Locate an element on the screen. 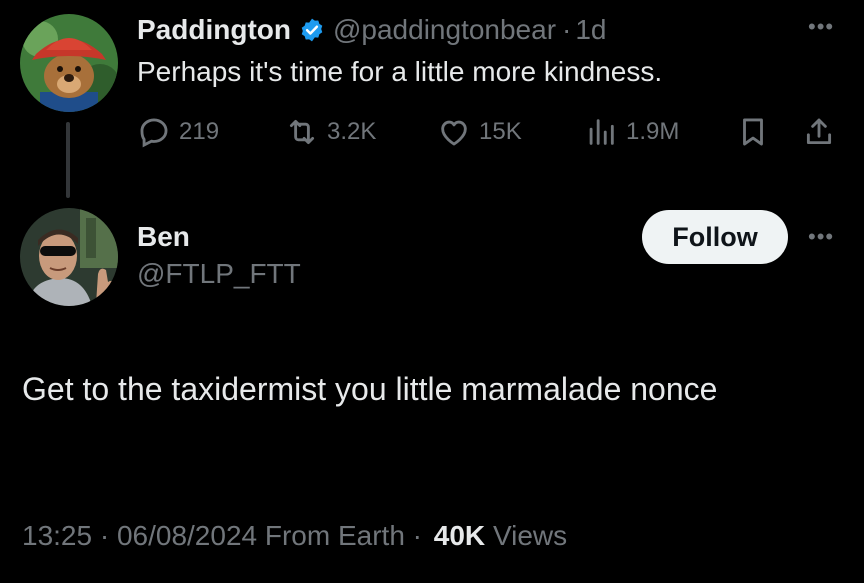 The image size is (864, 583). bookmark-icon is located at coordinates (753, 132).